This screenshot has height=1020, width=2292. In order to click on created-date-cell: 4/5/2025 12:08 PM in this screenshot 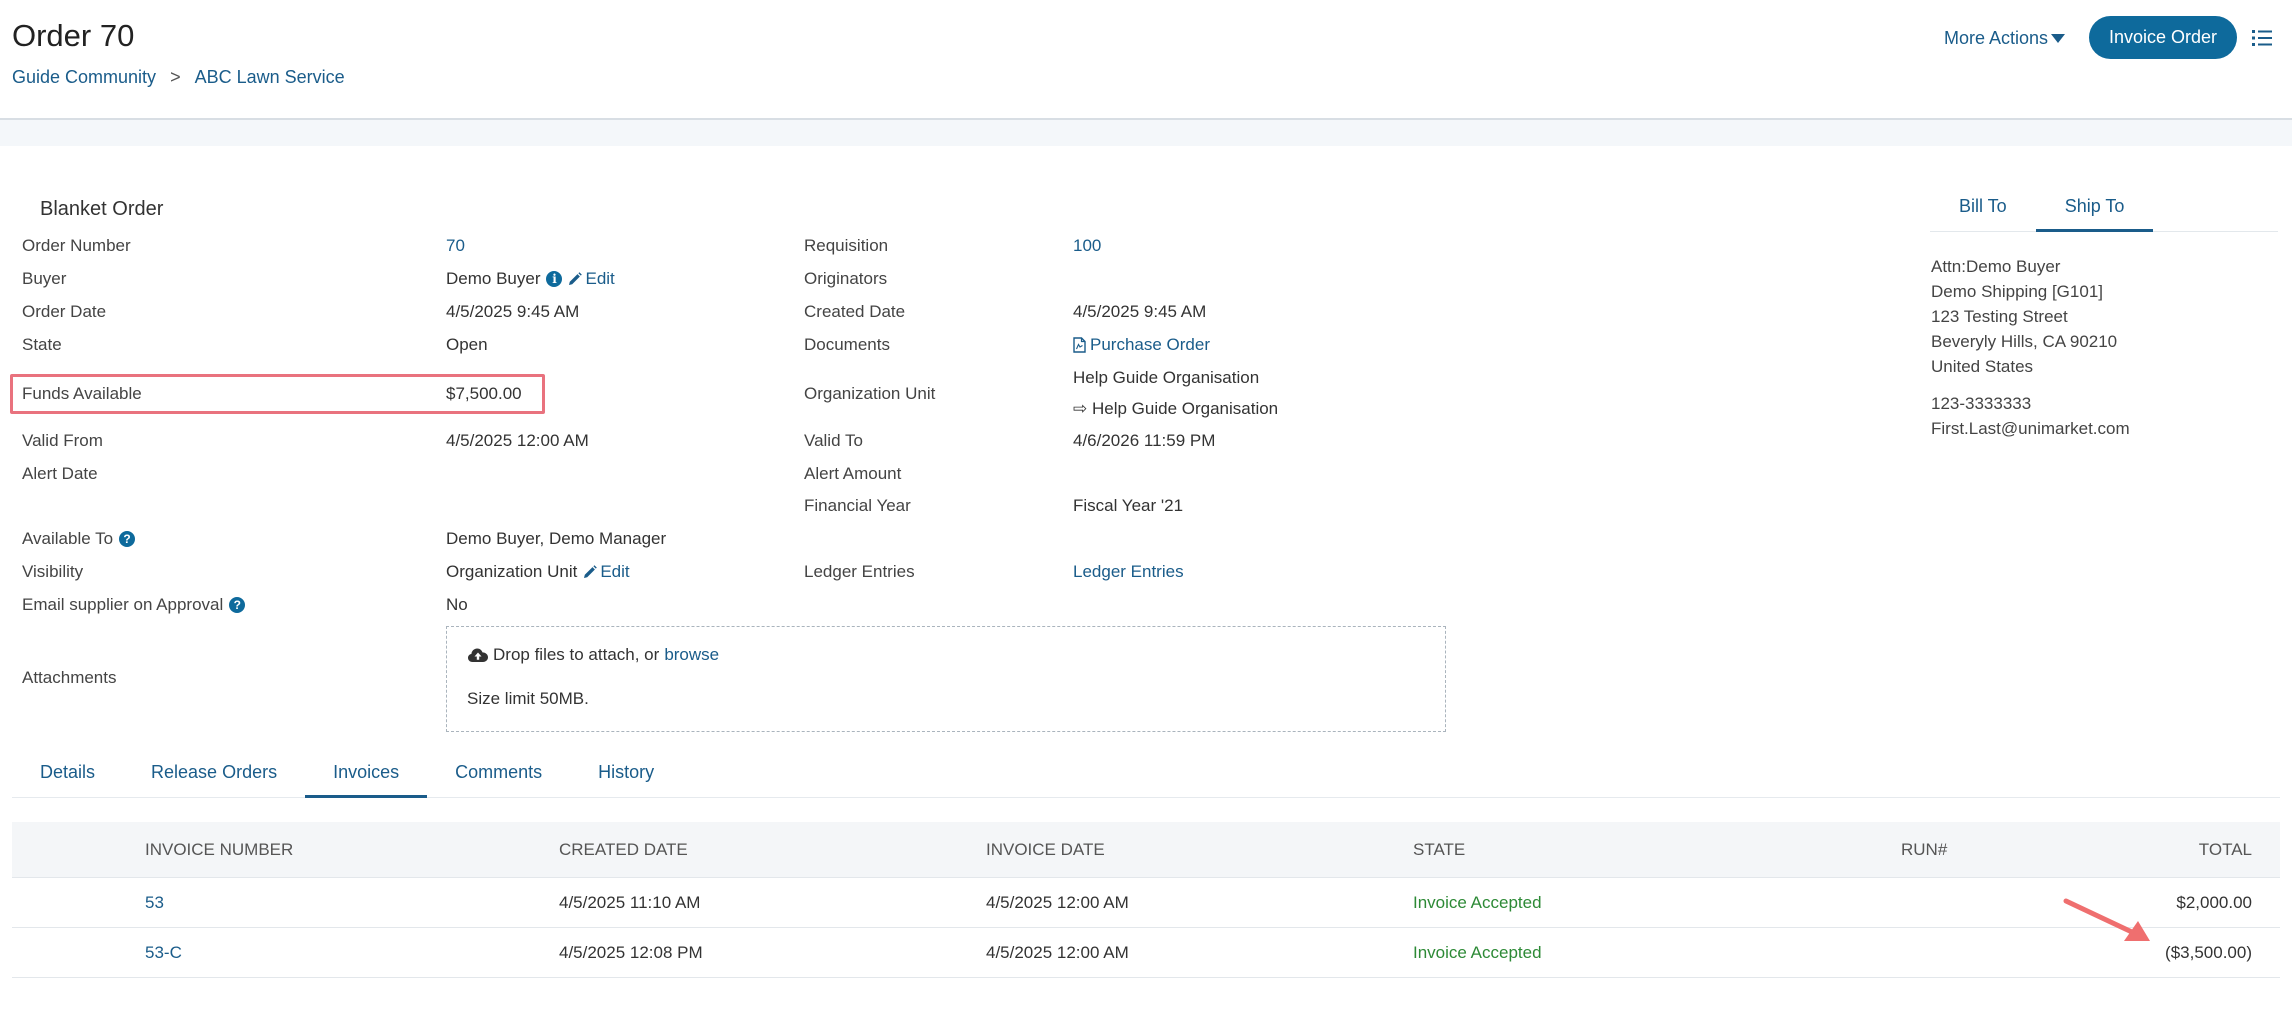, I will do `click(631, 952)`.